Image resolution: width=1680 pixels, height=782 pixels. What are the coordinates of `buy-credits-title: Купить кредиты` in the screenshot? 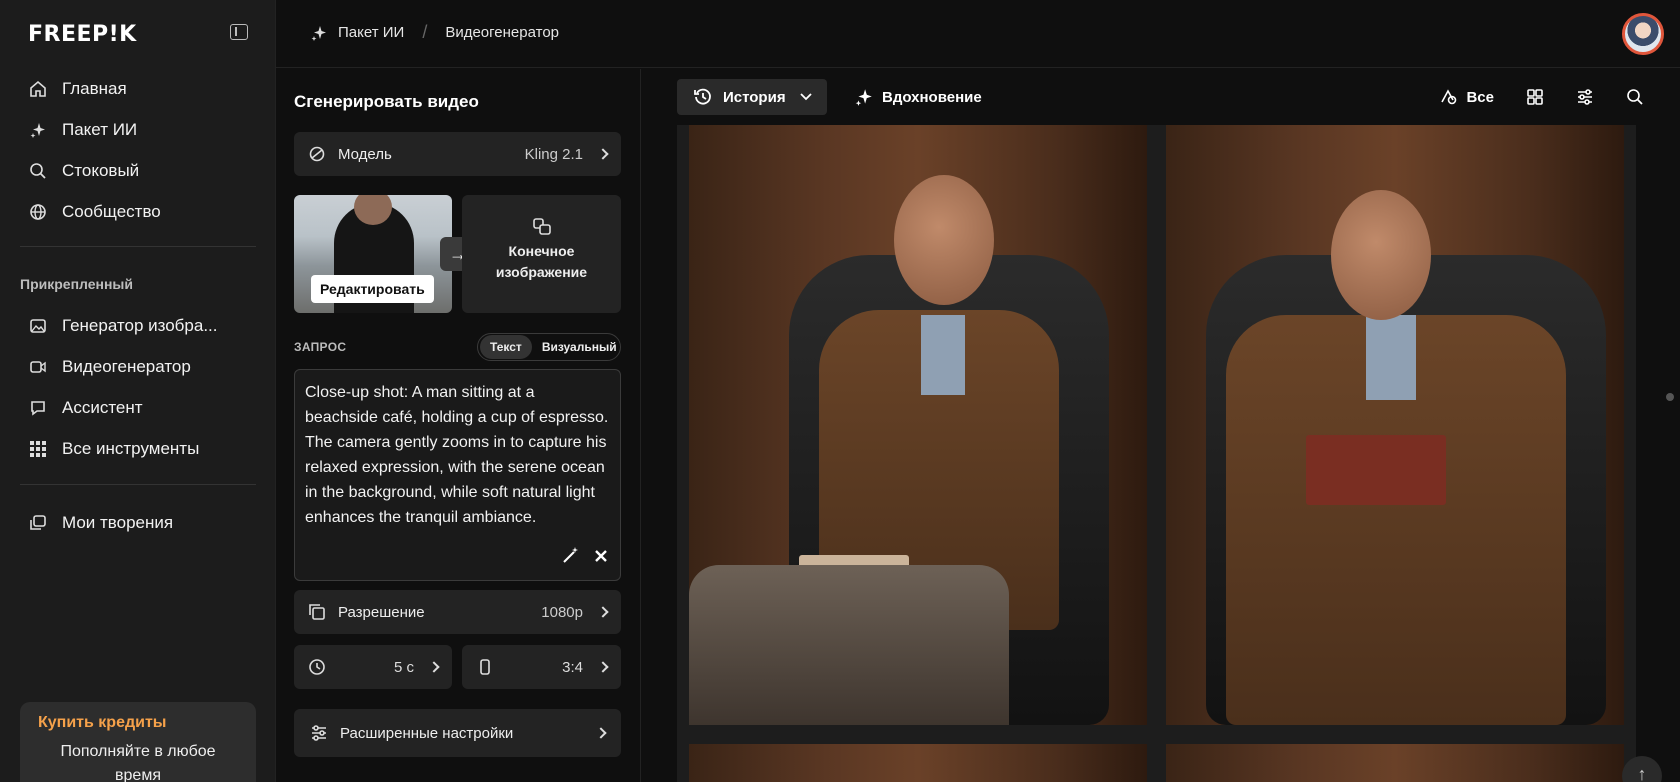 It's located at (102, 722).